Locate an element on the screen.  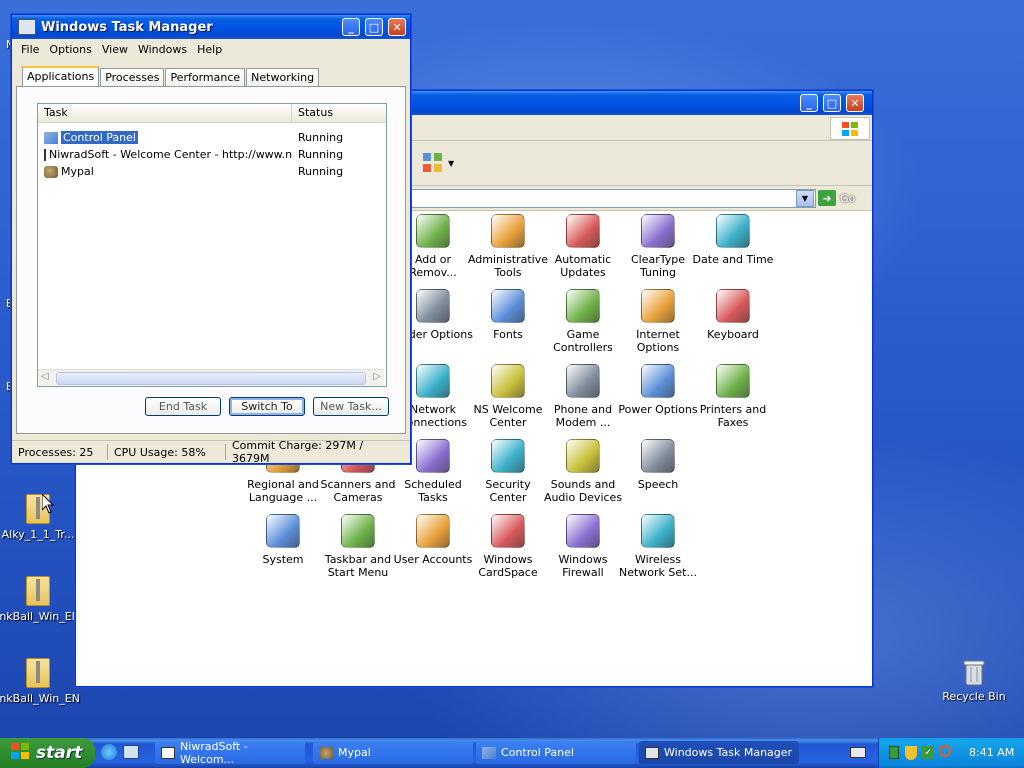
security-shield-icon is located at coordinates (911, 753).